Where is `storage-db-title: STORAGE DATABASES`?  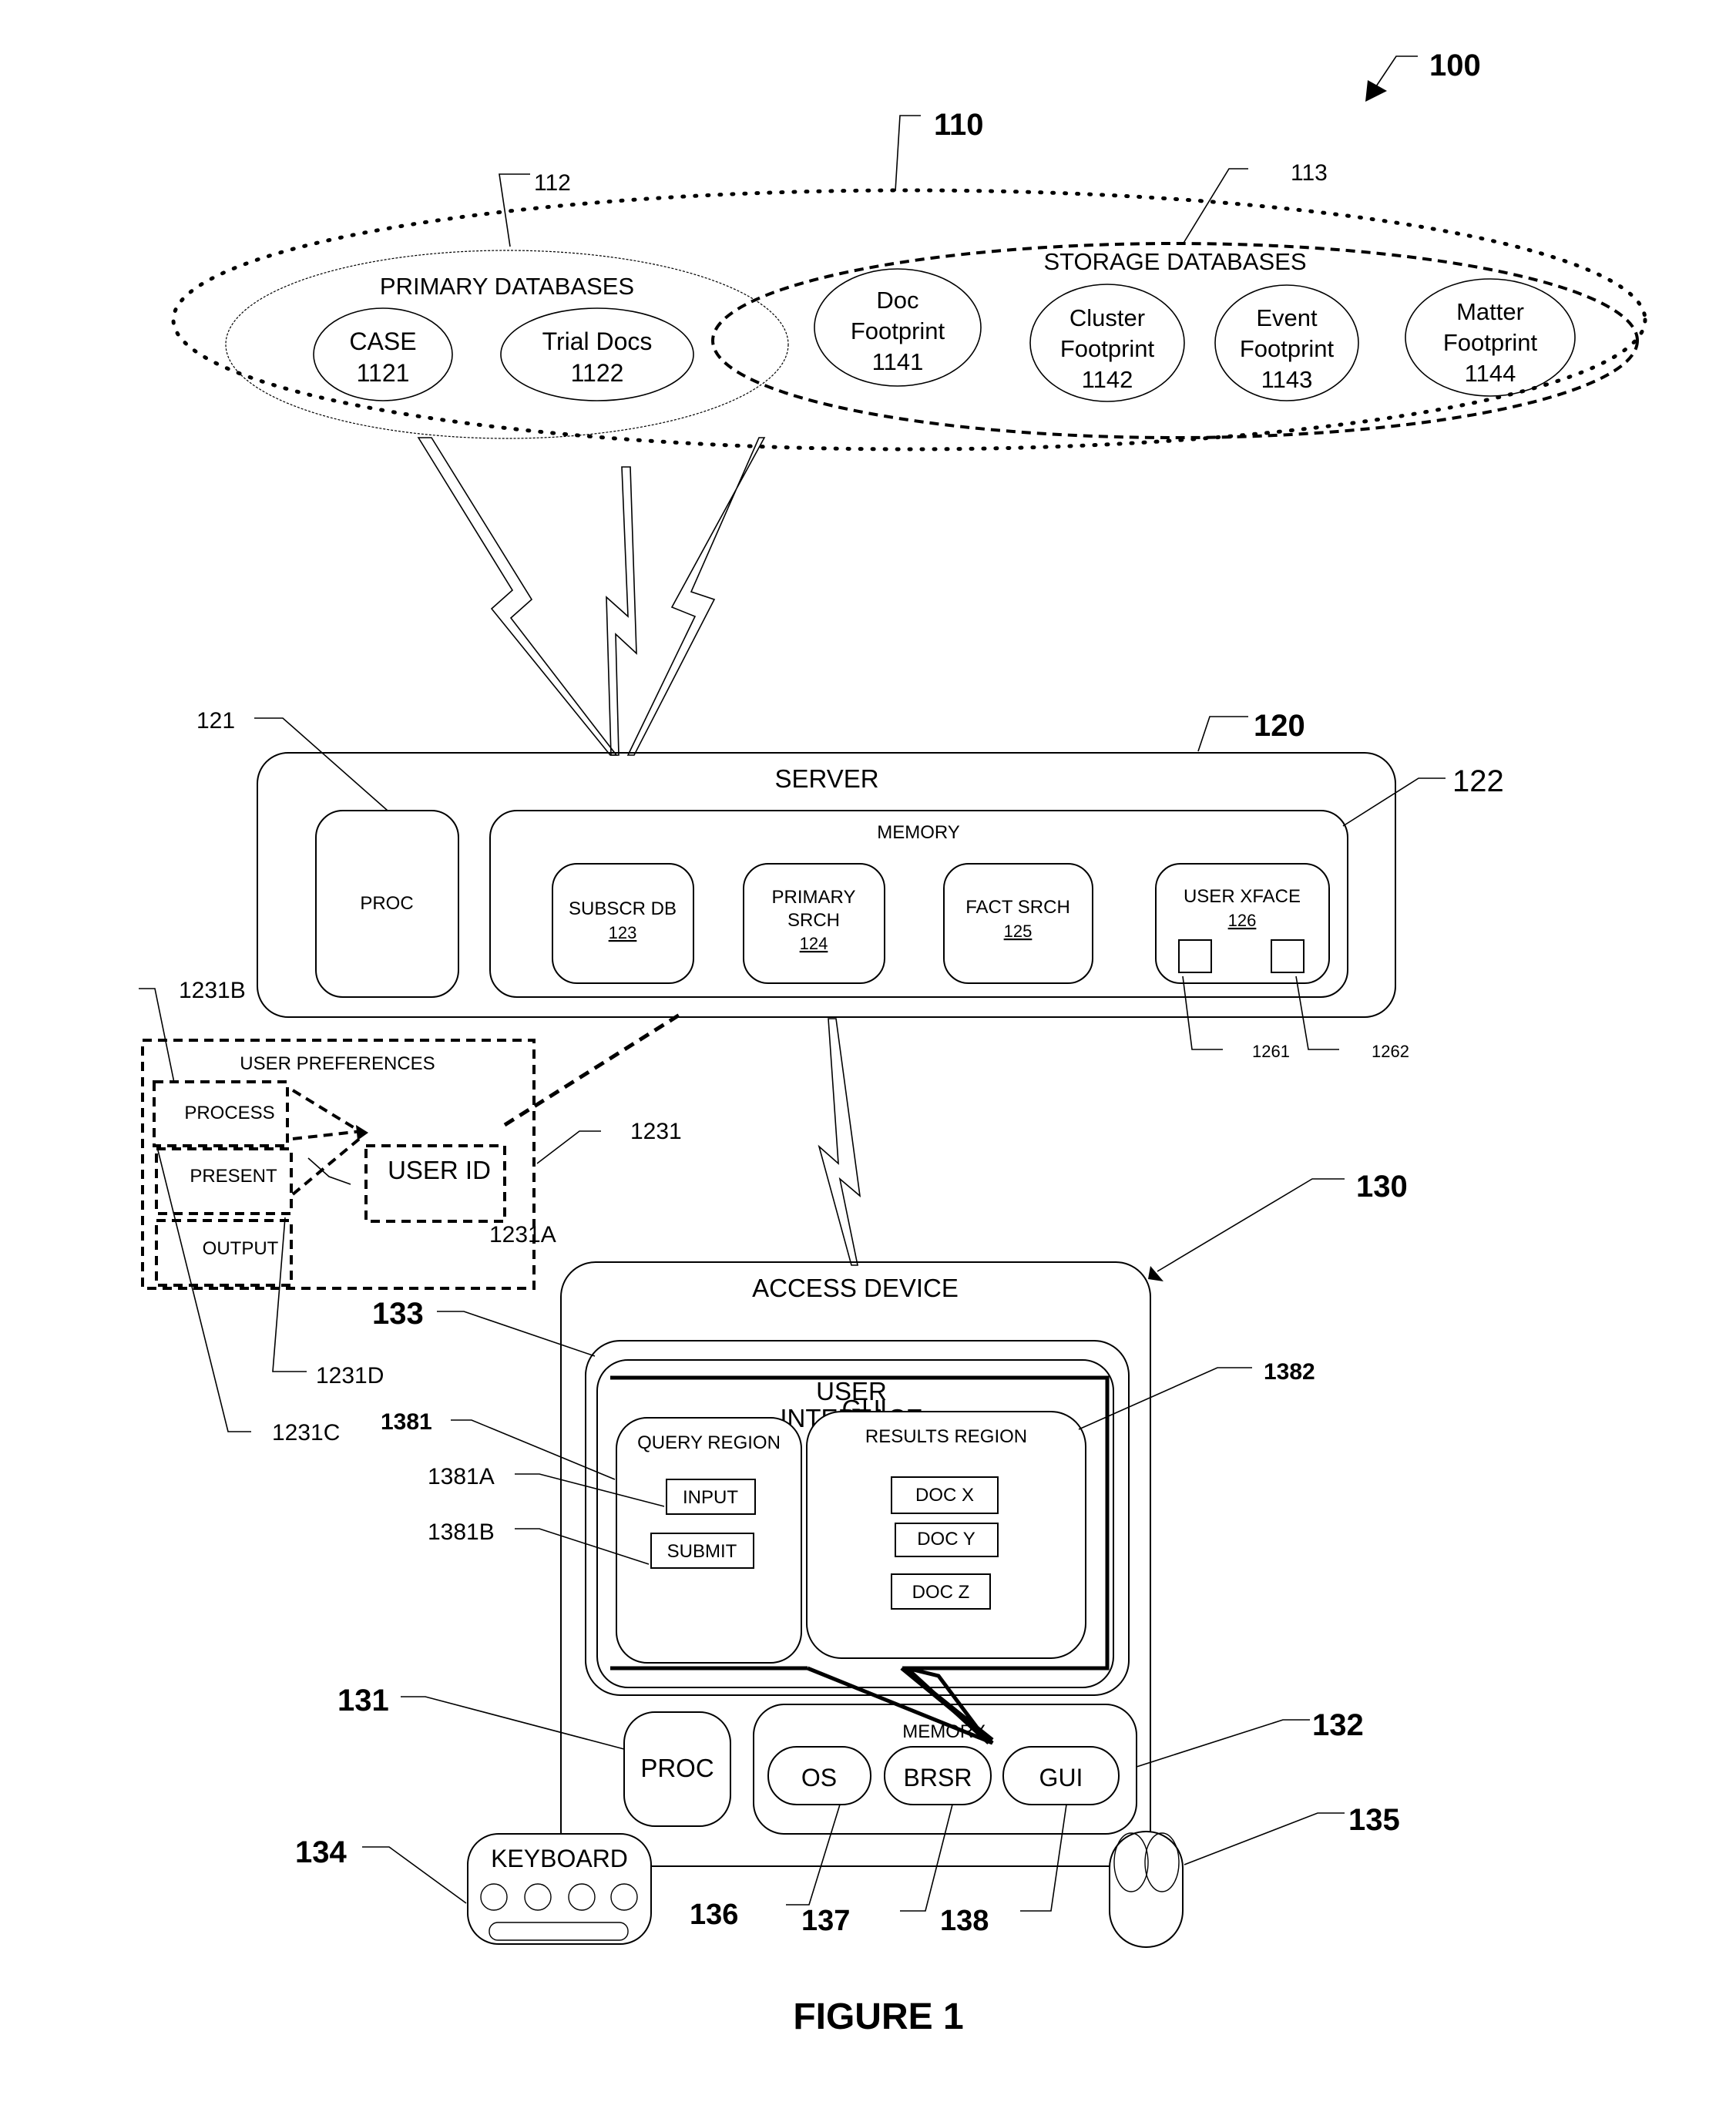 storage-db-title: STORAGE DATABASES is located at coordinates (1174, 261).